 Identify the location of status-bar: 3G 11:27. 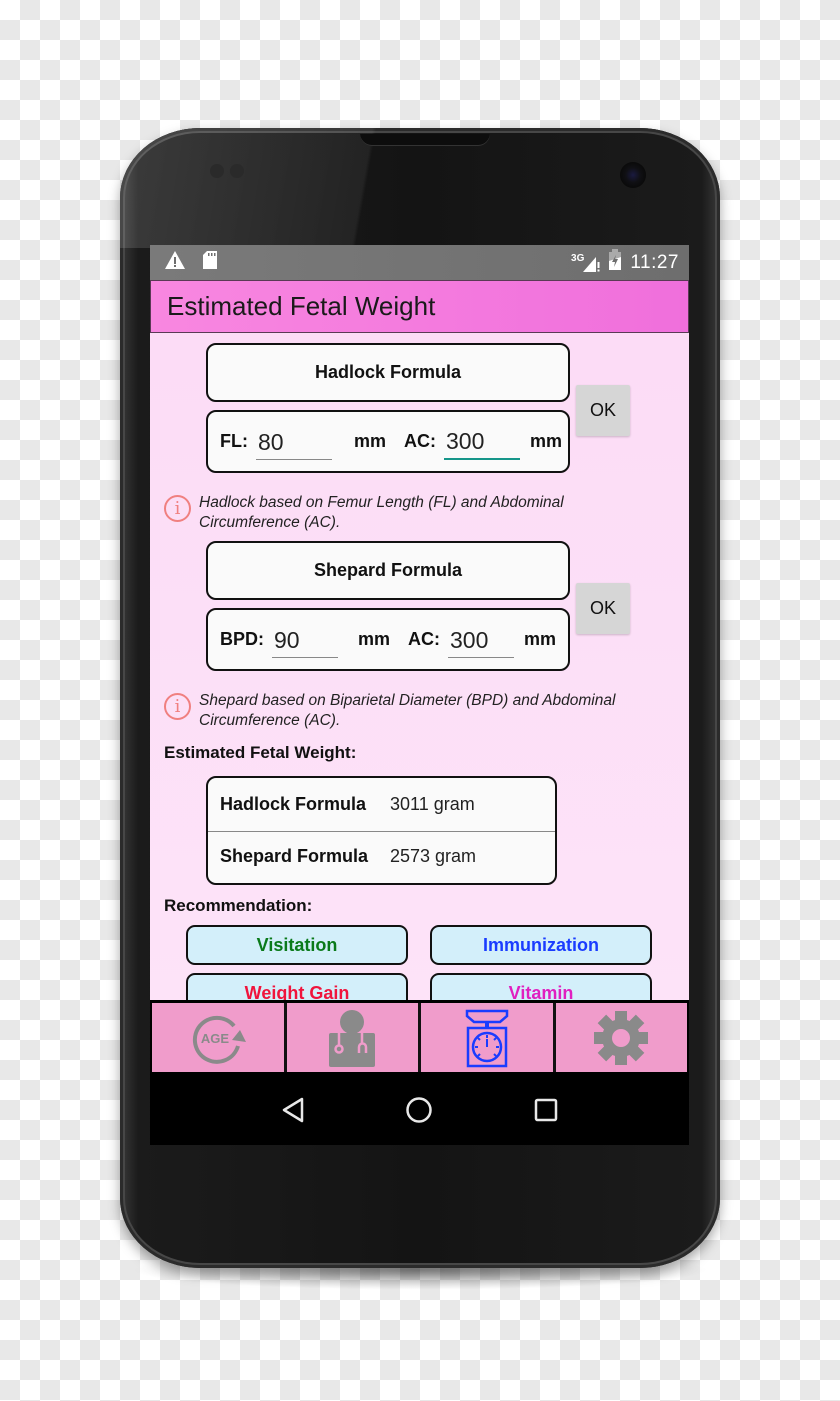
(419, 262).